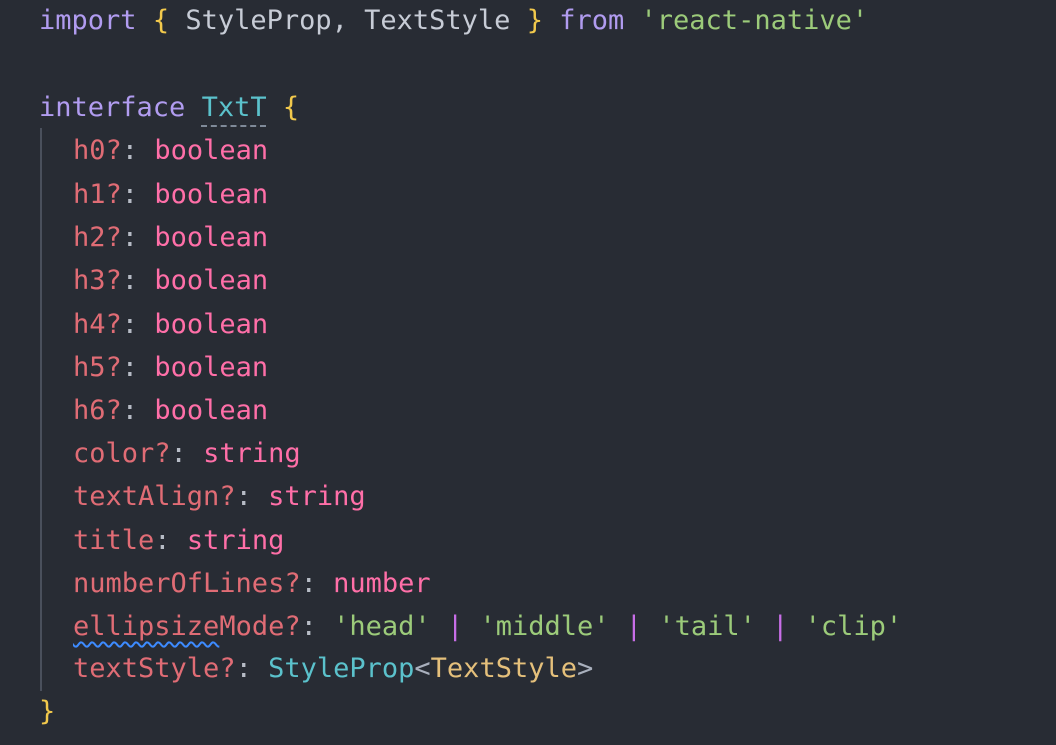  I want to click on prop-name: h6?, so click(97, 410).